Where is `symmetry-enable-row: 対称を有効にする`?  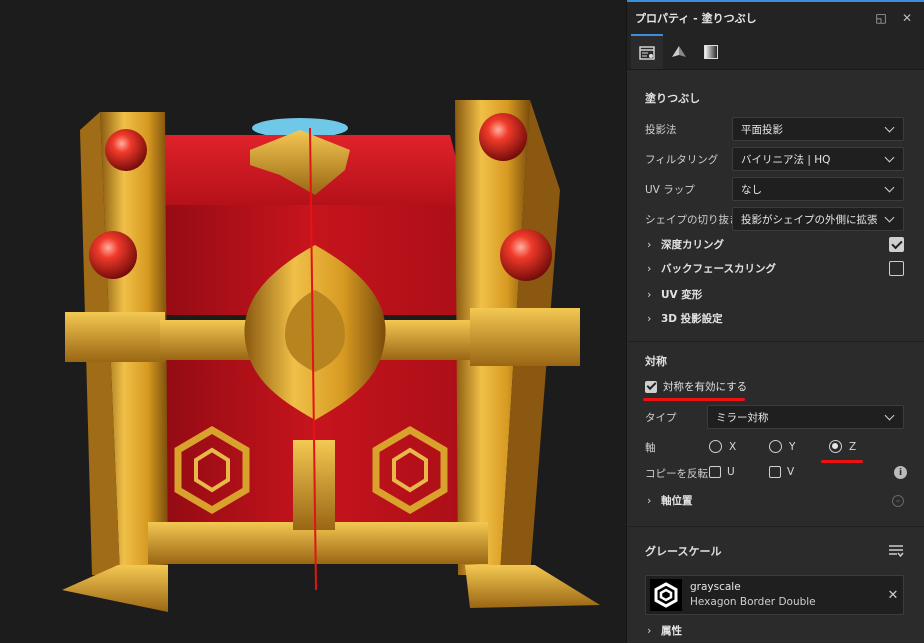
symmetry-enable-row: 対称を有効にする is located at coordinates (696, 386).